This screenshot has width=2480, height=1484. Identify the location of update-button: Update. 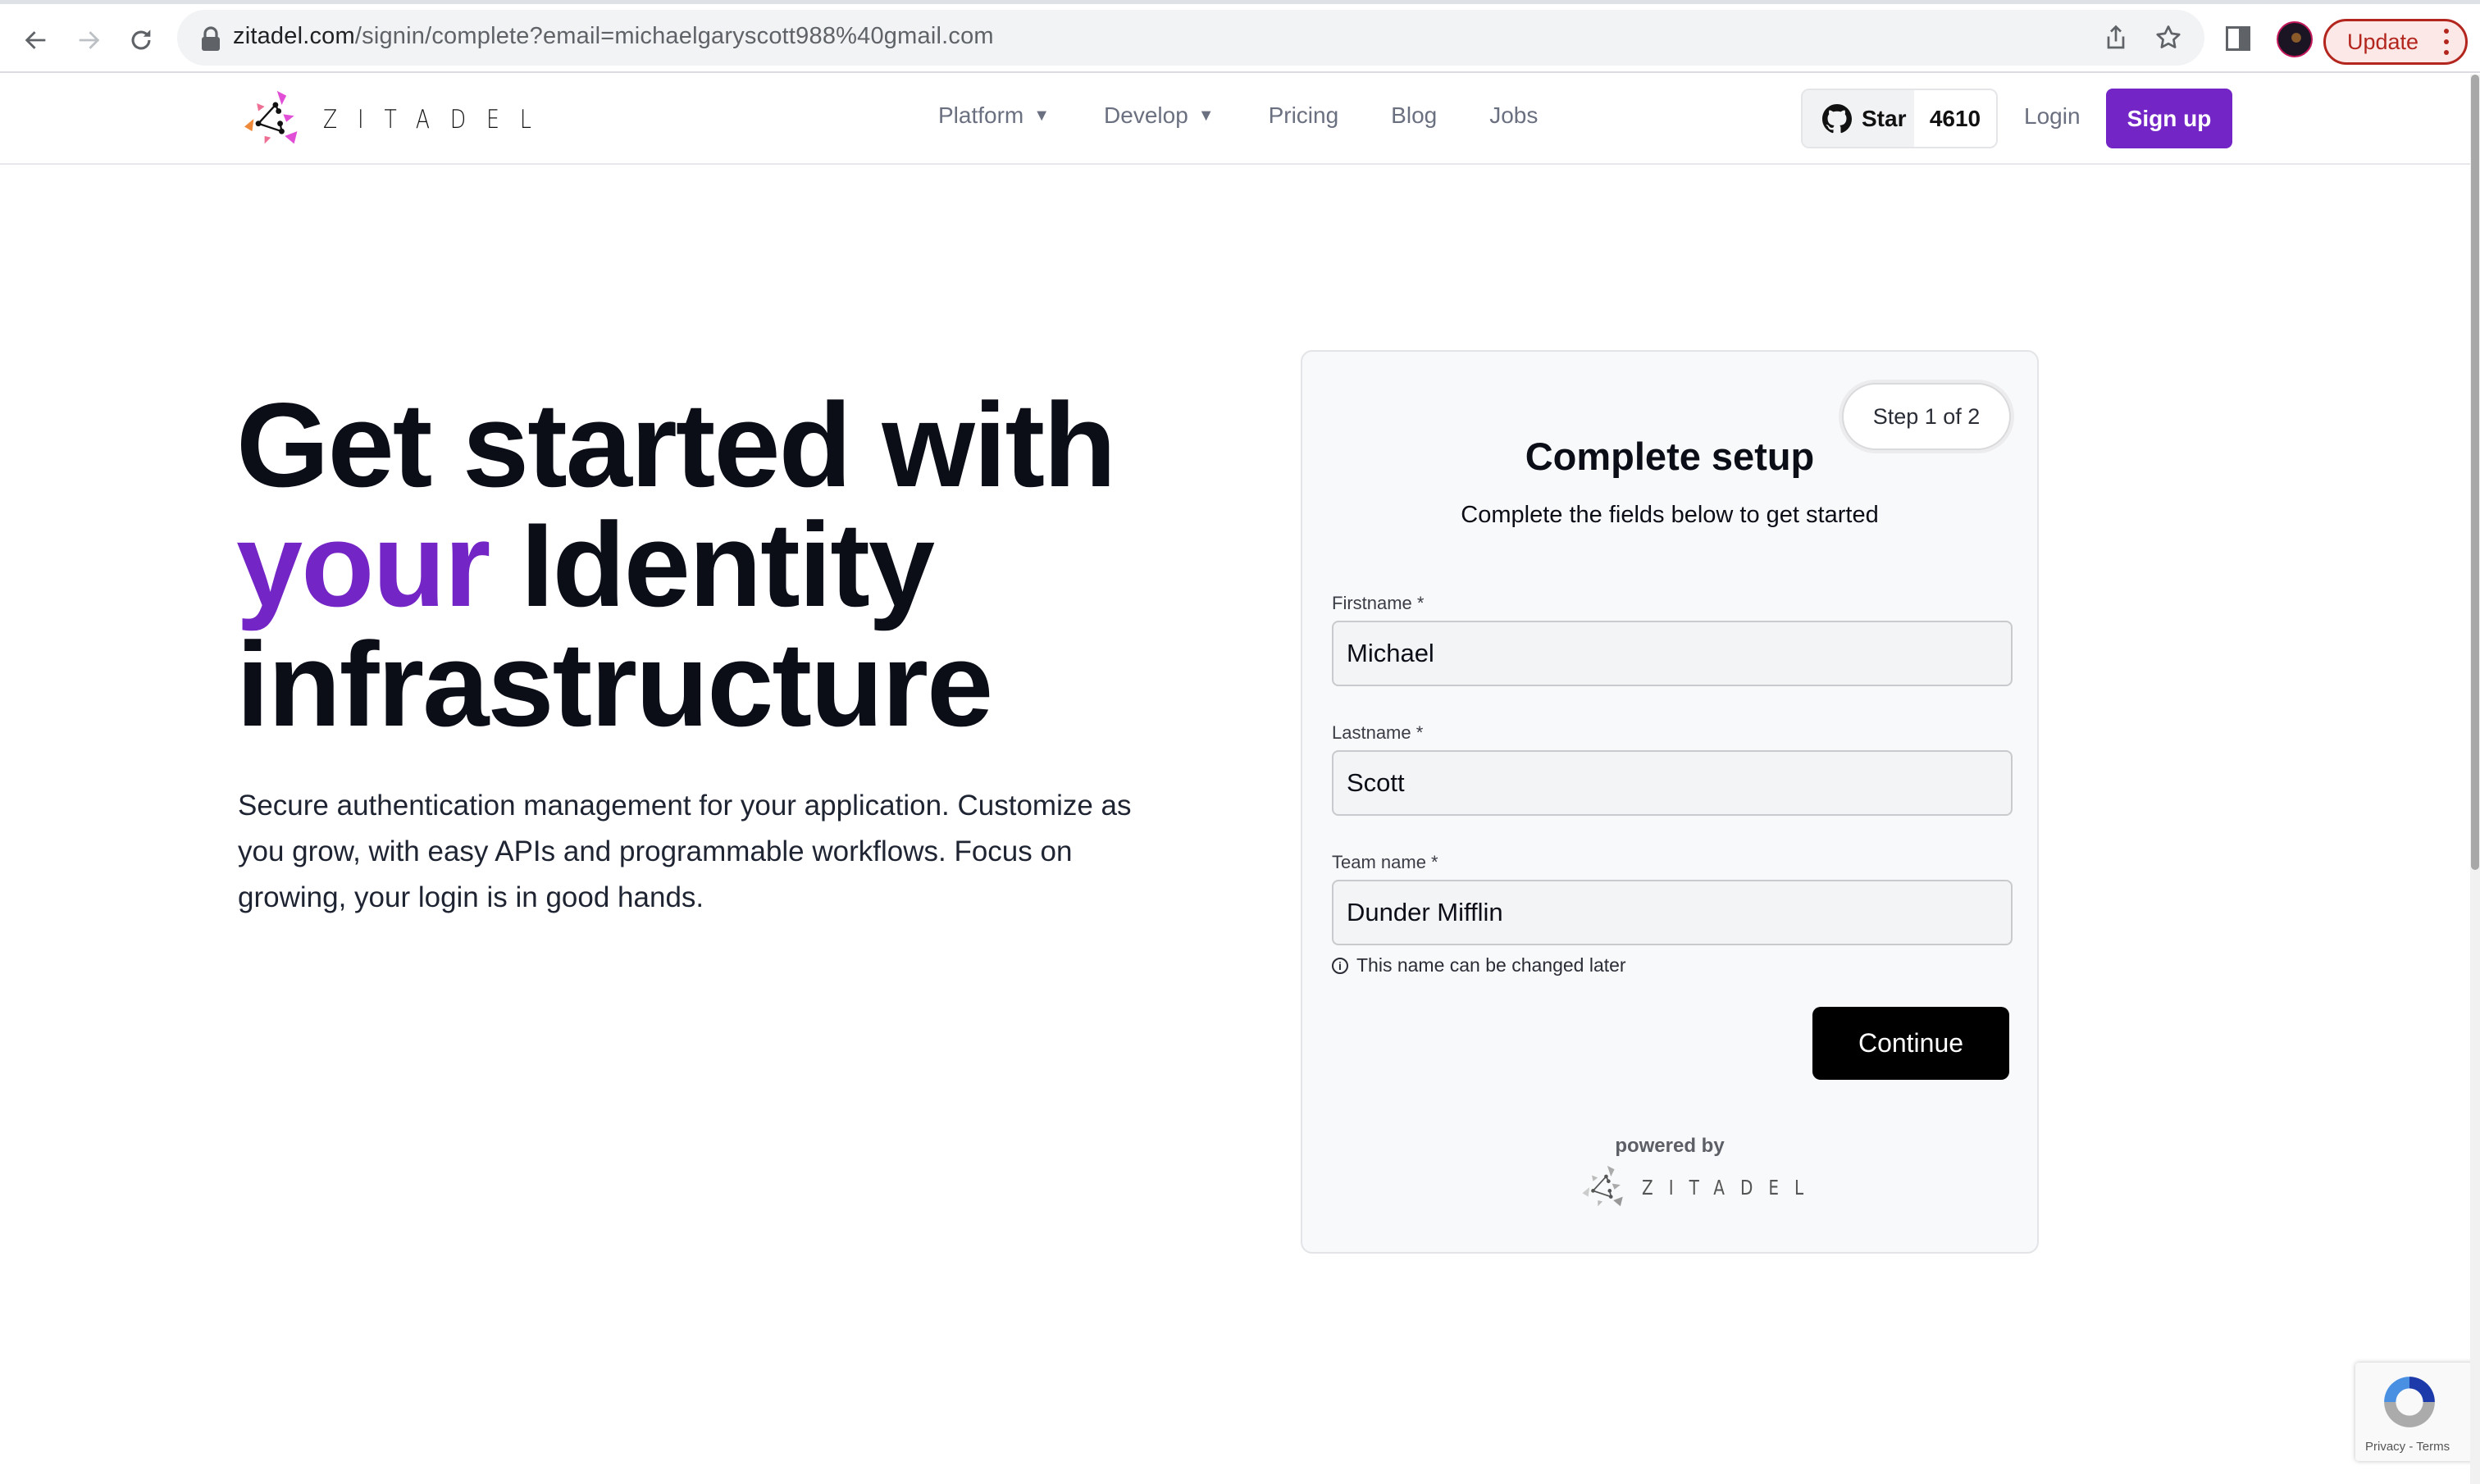
(2395, 42).